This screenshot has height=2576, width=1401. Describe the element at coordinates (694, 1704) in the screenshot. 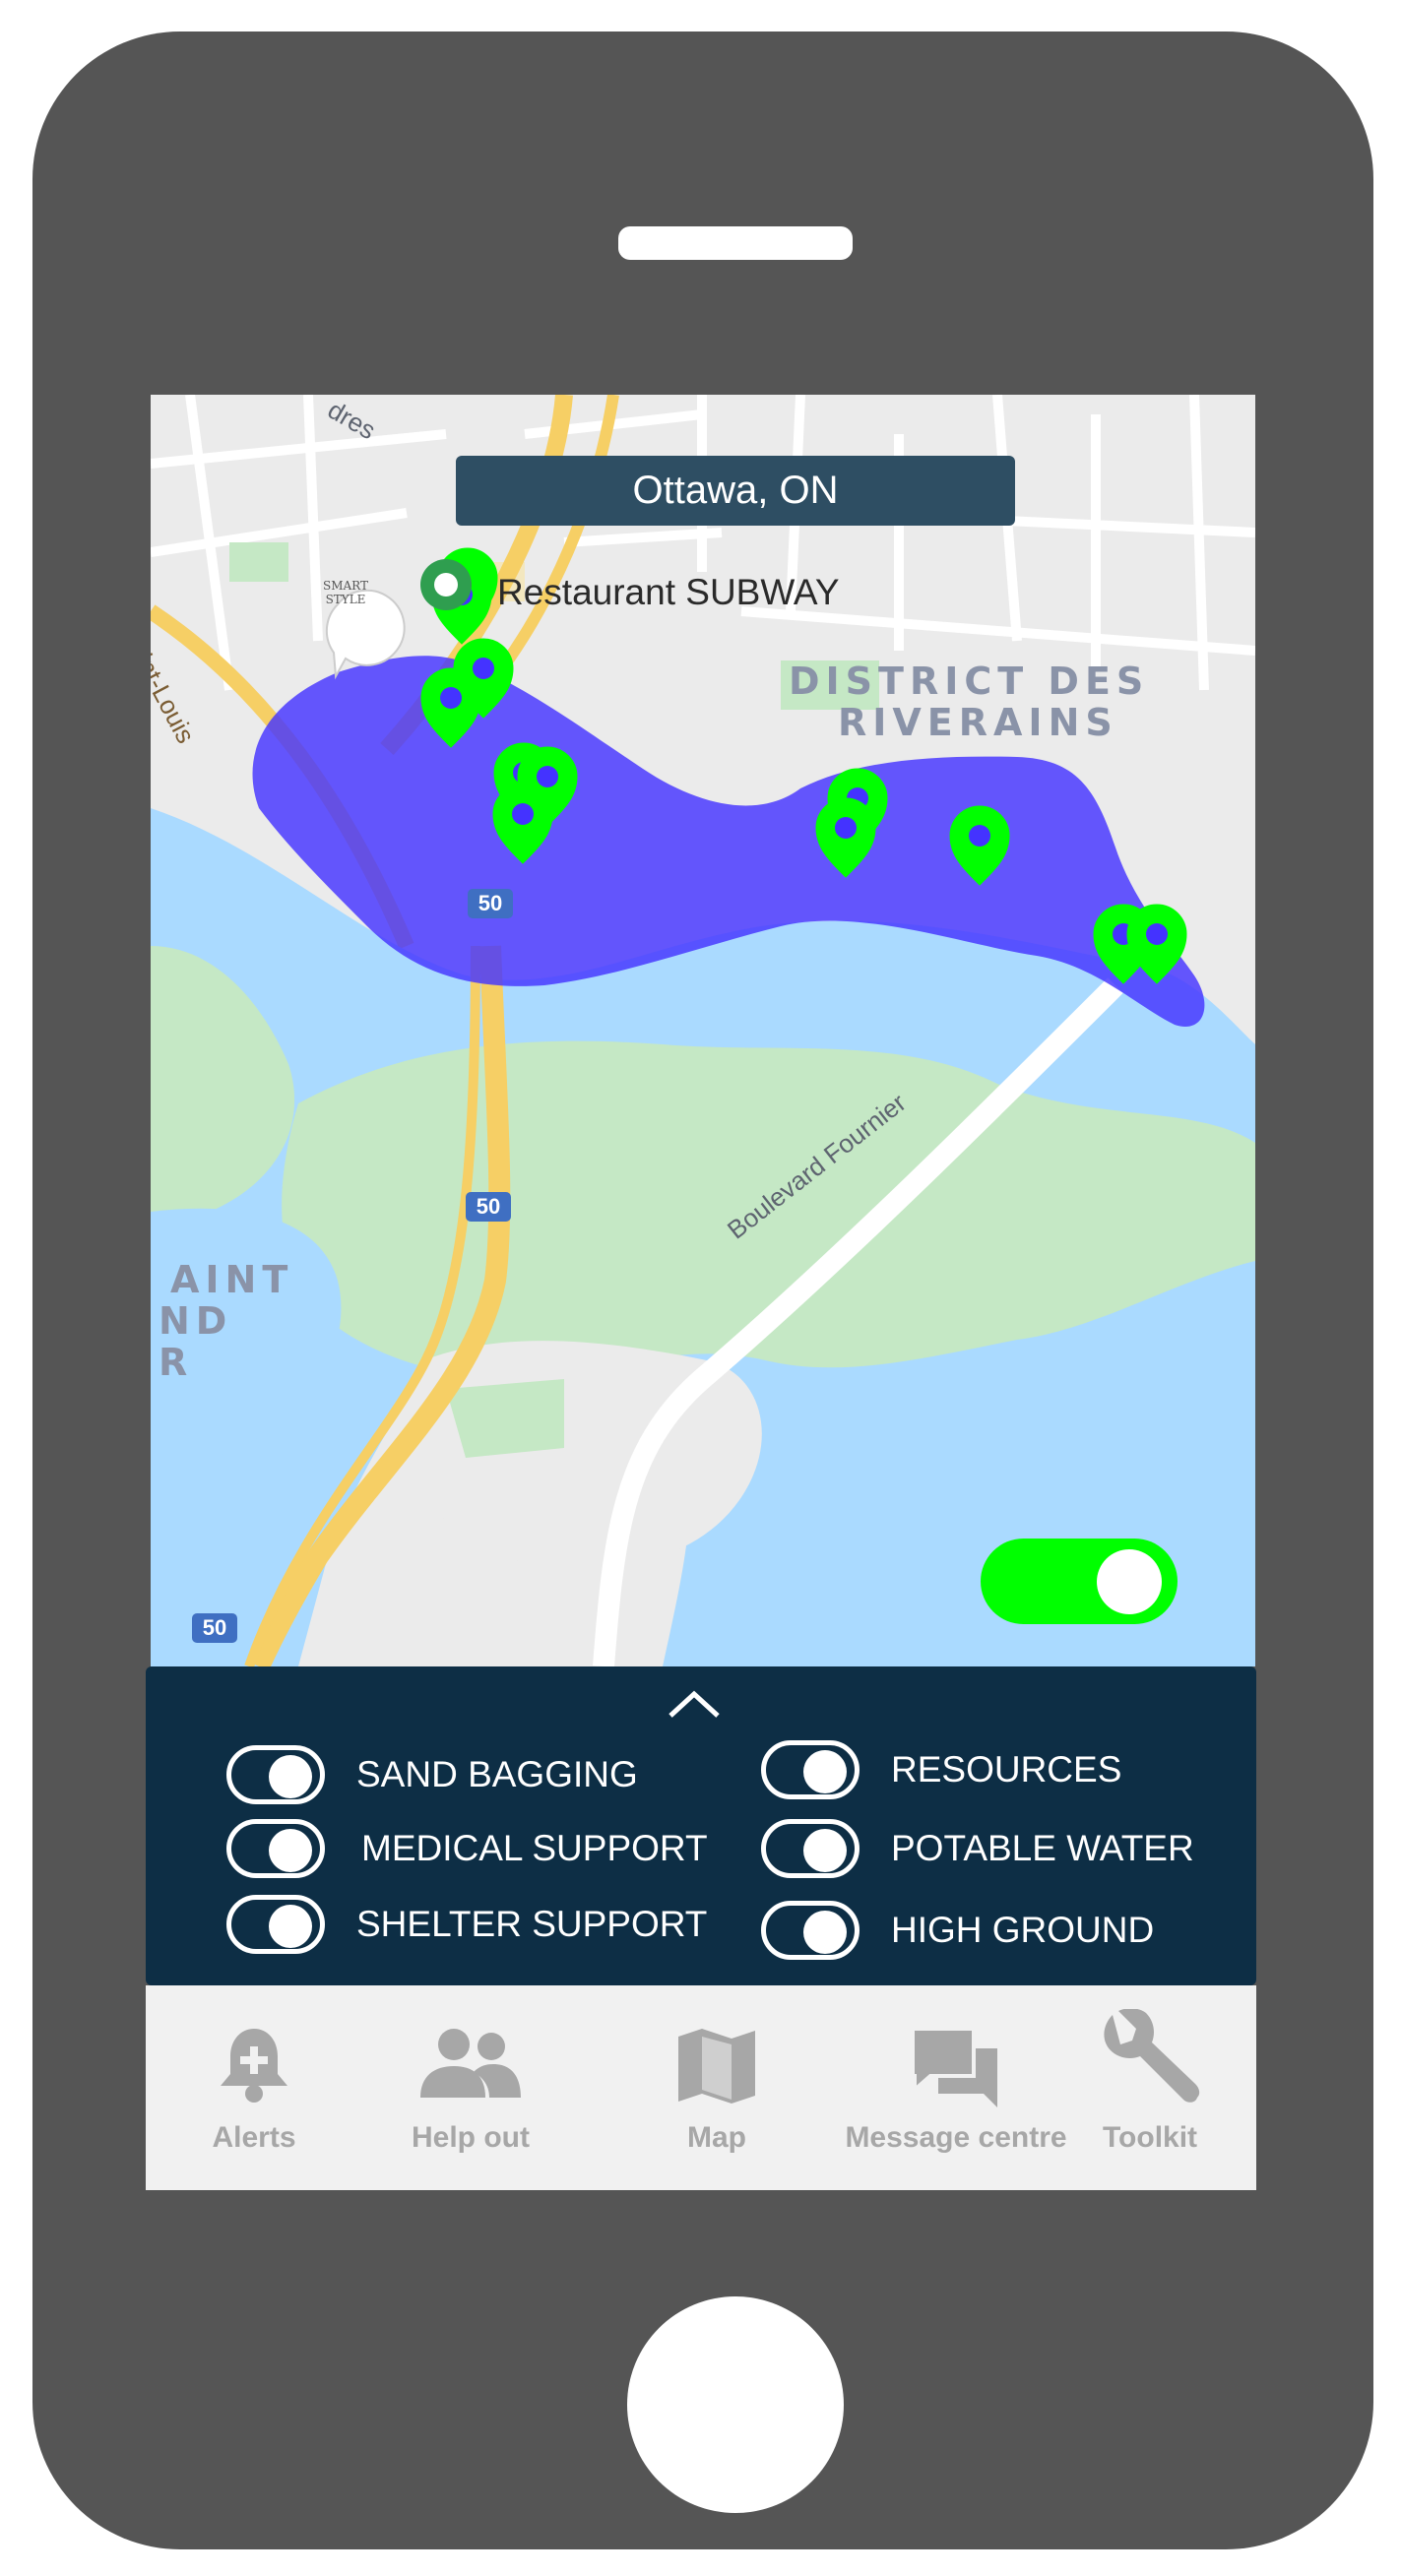

I see `chevron-up-icon` at that location.